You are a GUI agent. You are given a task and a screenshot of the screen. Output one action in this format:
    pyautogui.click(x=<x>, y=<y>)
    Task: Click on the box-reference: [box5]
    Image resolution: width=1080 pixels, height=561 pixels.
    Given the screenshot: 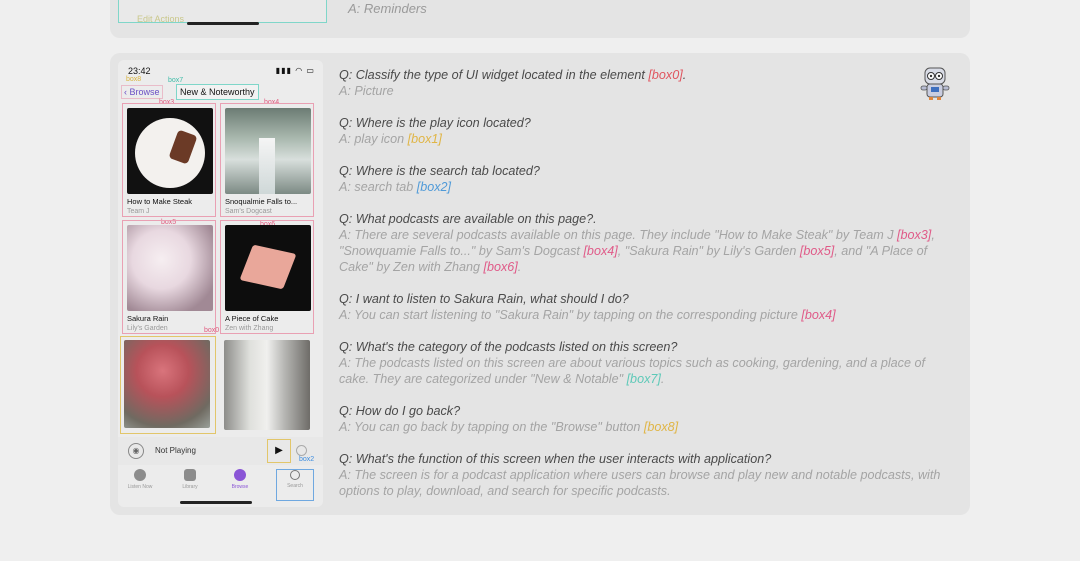 What is the action you would take?
    pyautogui.click(x=817, y=251)
    